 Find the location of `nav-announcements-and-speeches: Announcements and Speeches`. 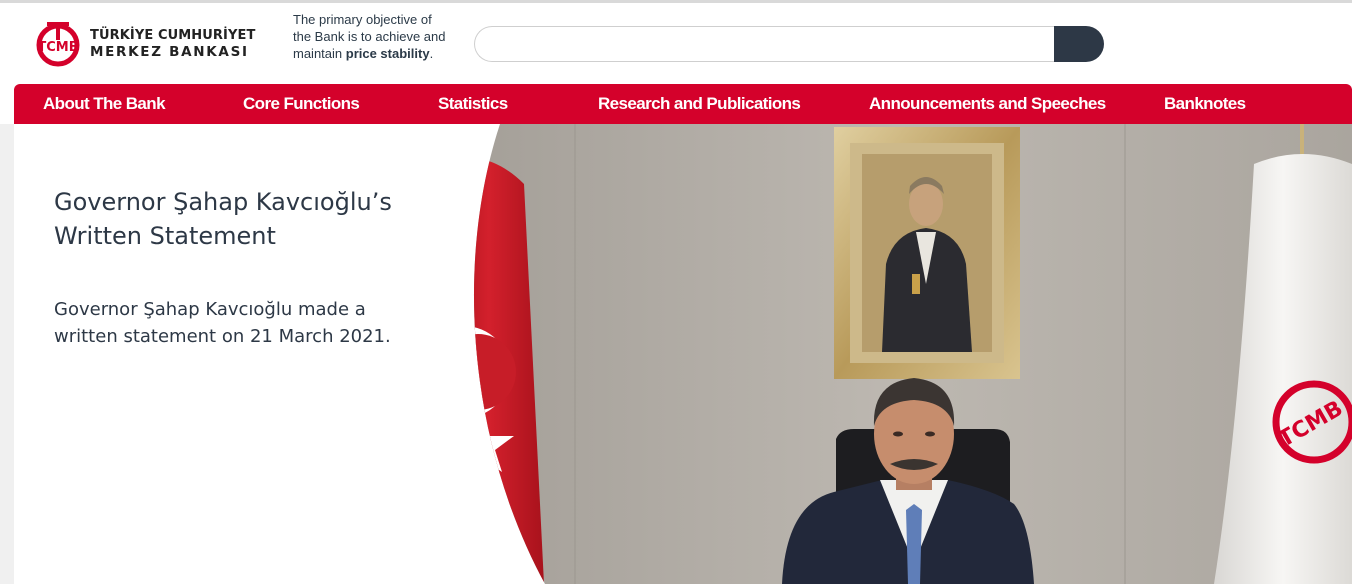

nav-announcements-and-speeches: Announcements and Speeches is located at coordinates (987, 104).